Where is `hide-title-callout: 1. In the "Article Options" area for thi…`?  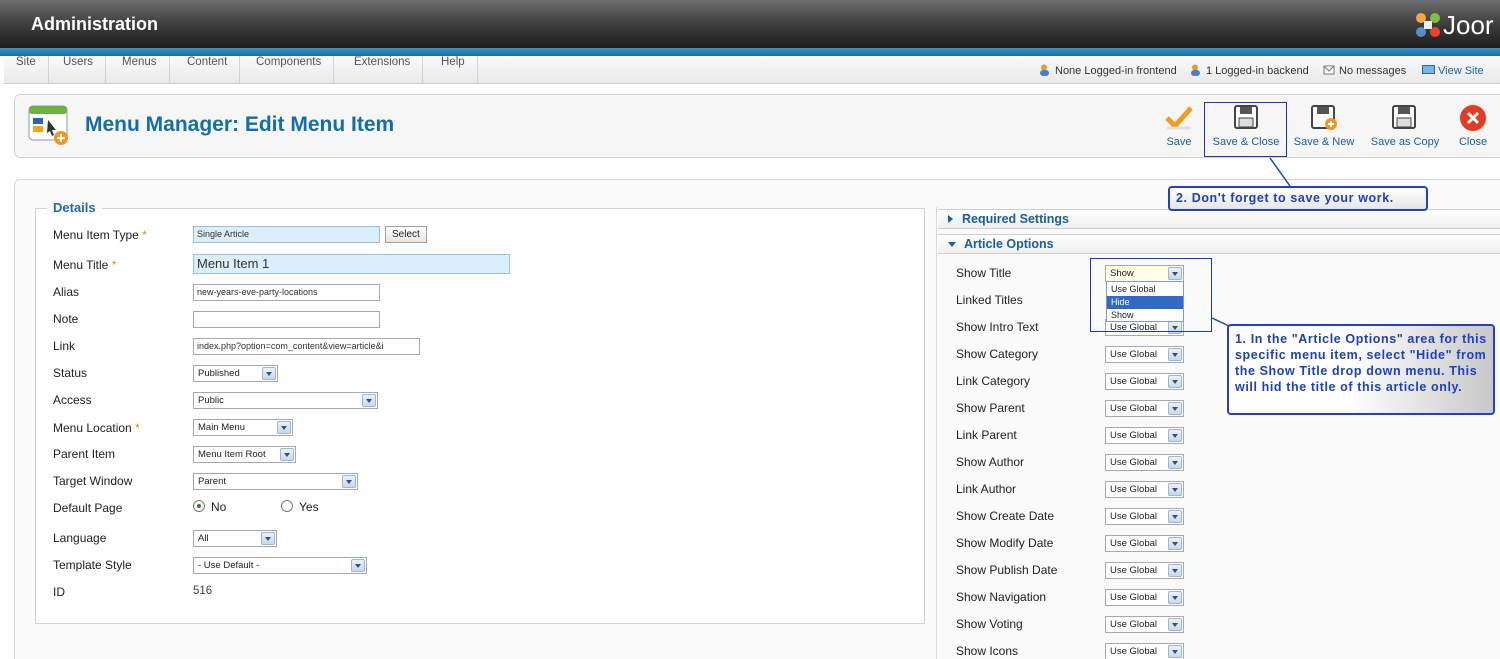
hide-title-callout: 1. In the "Article Options" area for thi… is located at coordinates (1361, 369).